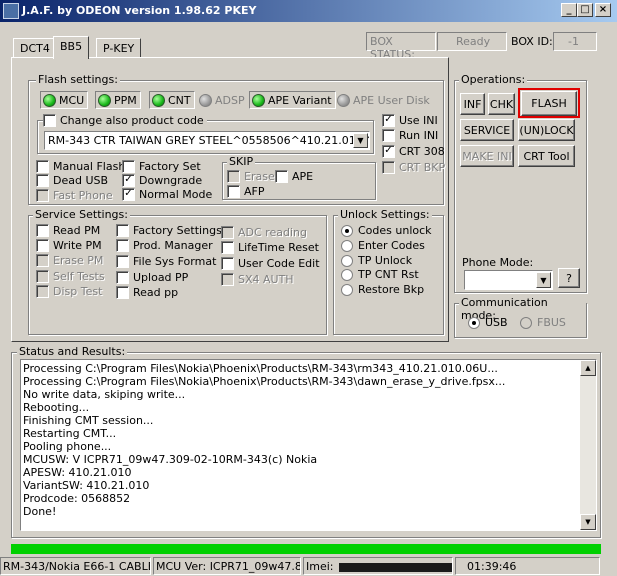  What do you see at coordinates (380, 274) in the screenshot?
I see `radio-tp-cnt-rst: TP CNT Rst` at bounding box center [380, 274].